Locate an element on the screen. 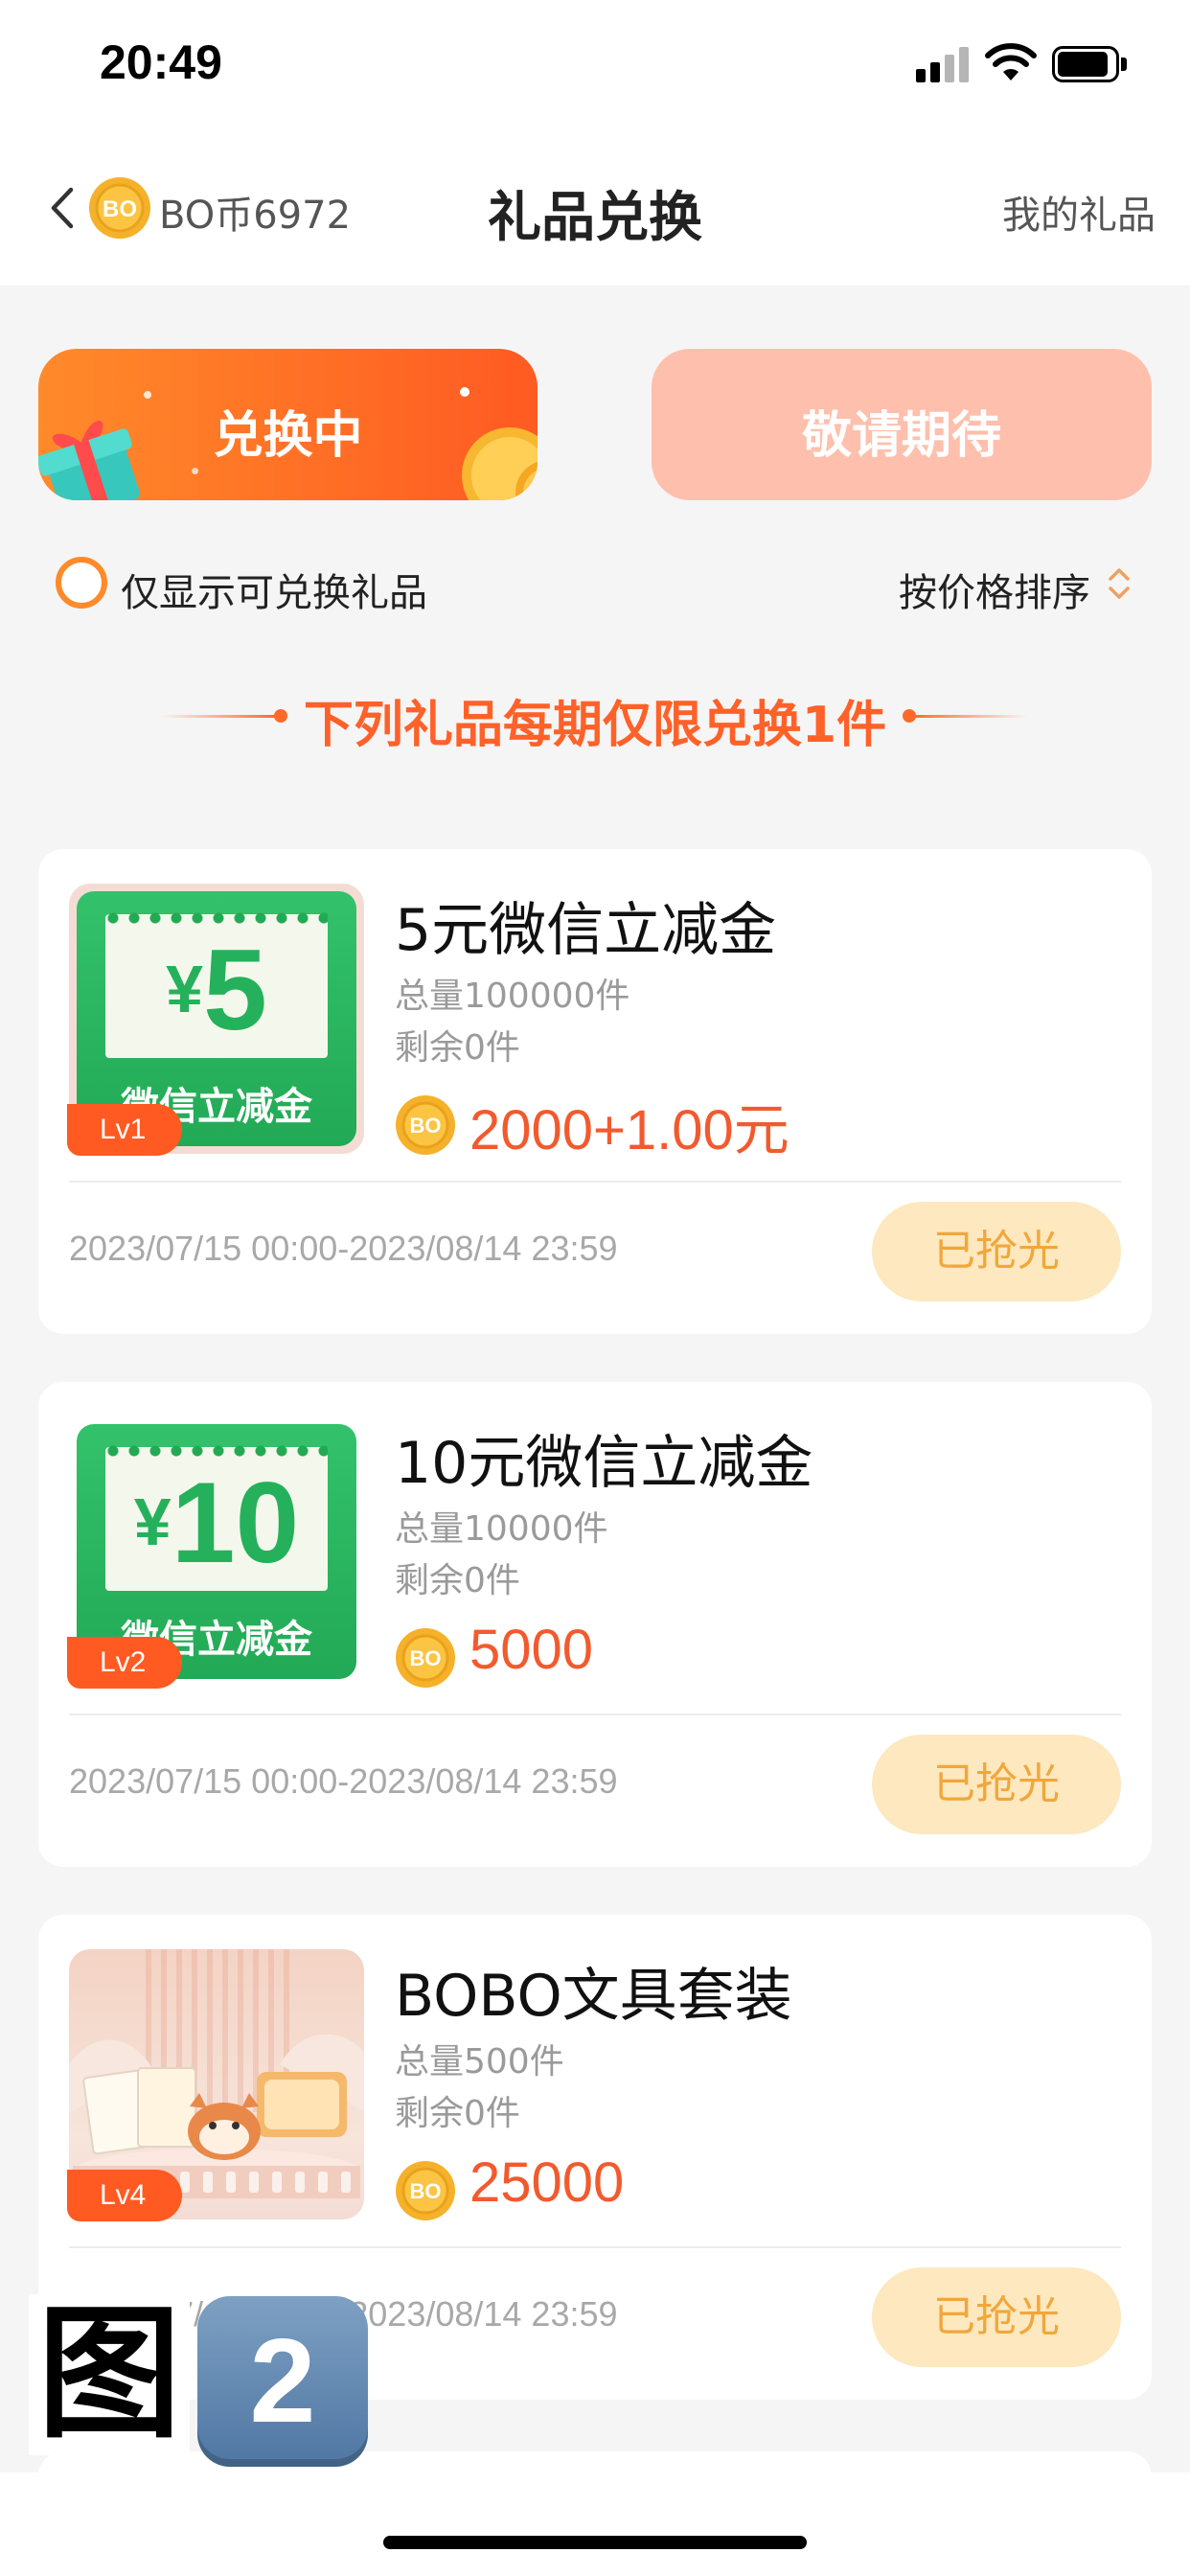  voucher-amount: 5 is located at coordinates (235, 990).